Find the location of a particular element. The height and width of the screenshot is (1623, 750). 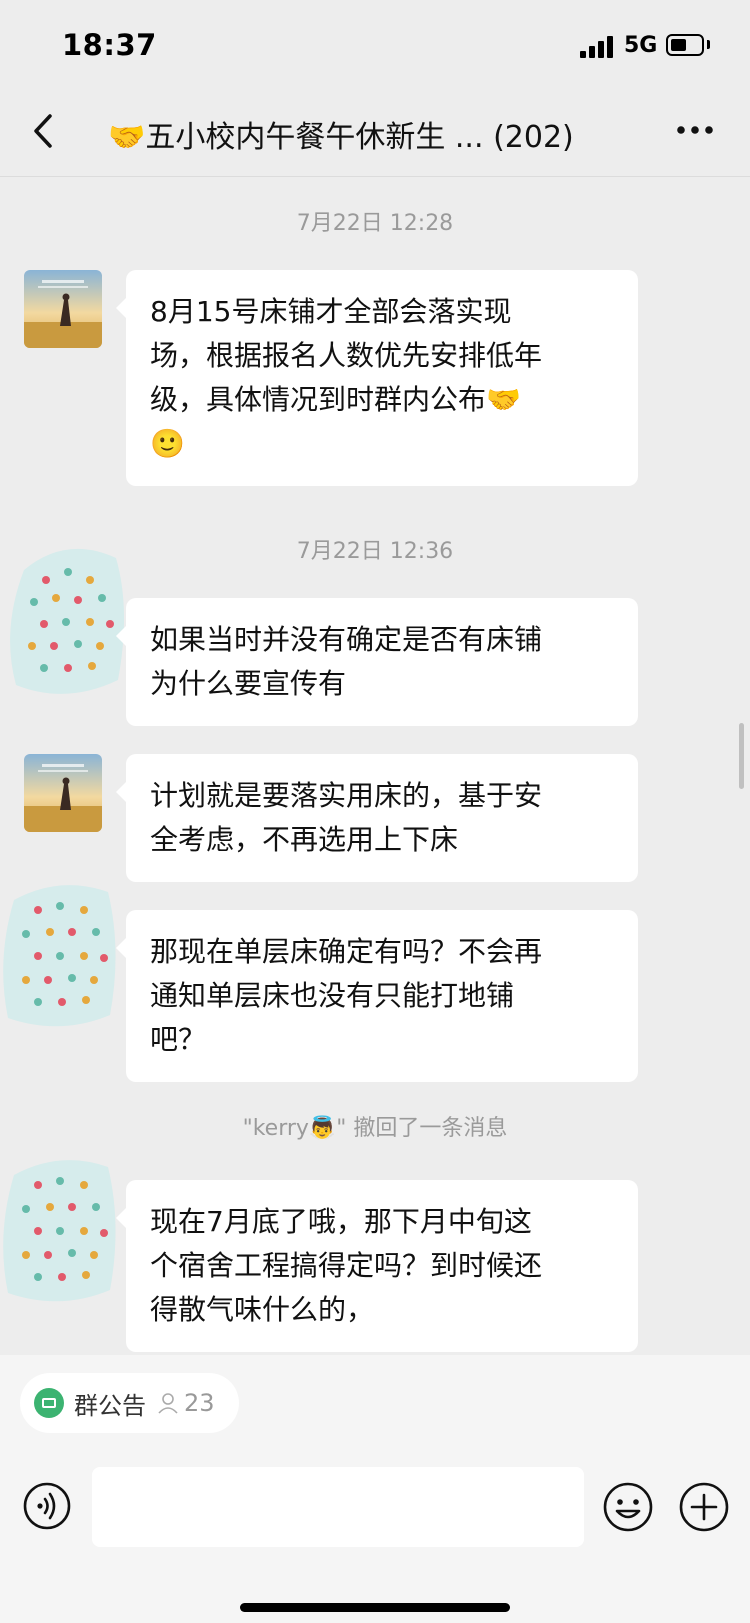

network-type: 5G is located at coordinates (641, 45).